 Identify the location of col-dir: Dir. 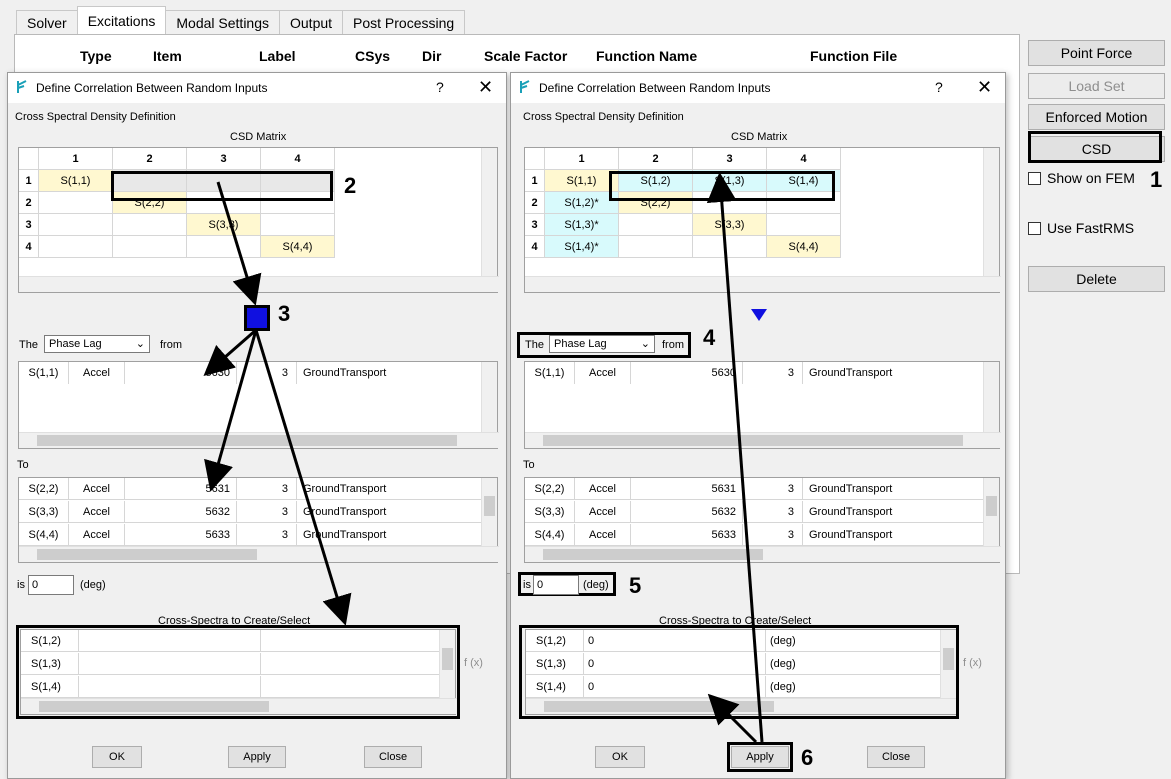
(431, 56).